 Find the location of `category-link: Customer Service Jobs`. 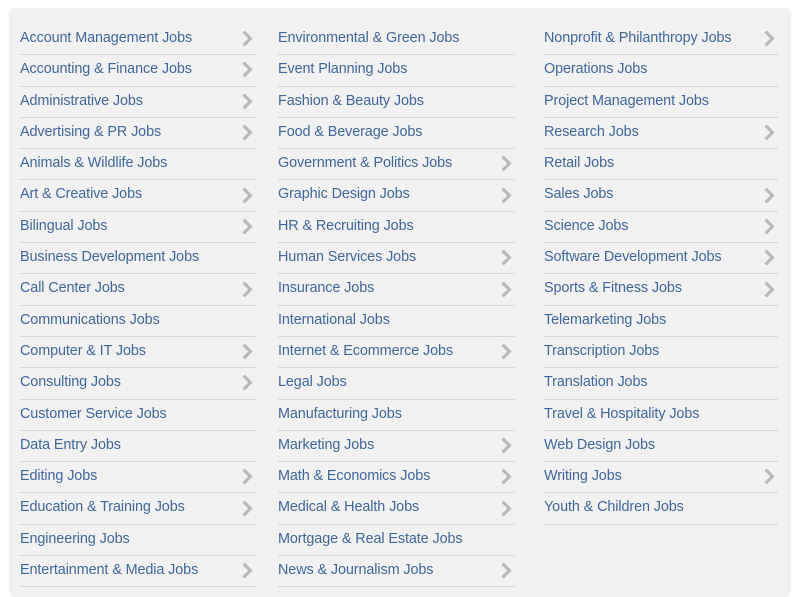

category-link: Customer Service Jobs is located at coordinates (138, 415).